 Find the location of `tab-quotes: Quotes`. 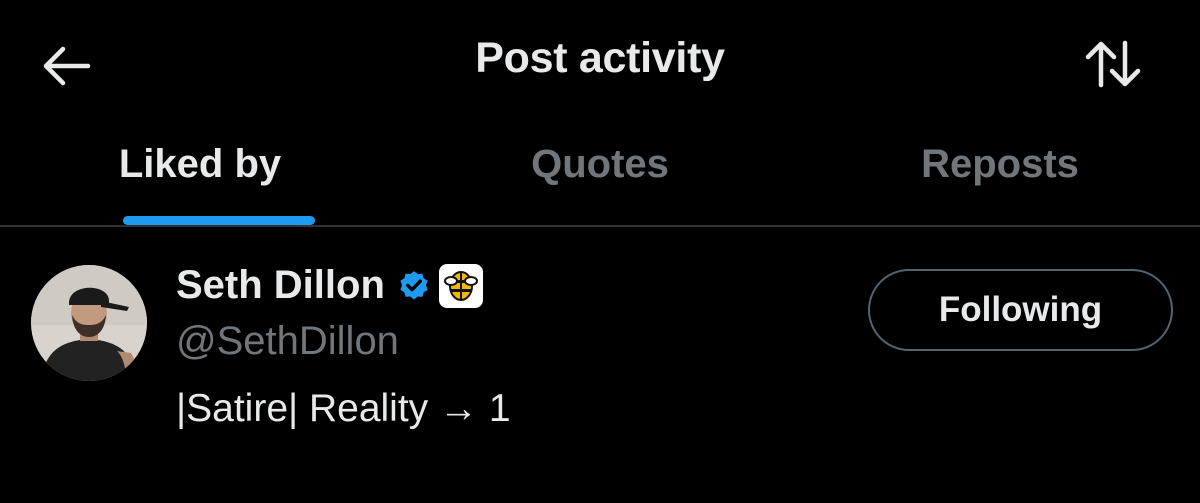

tab-quotes: Quotes is located at coordinates (600, 173).